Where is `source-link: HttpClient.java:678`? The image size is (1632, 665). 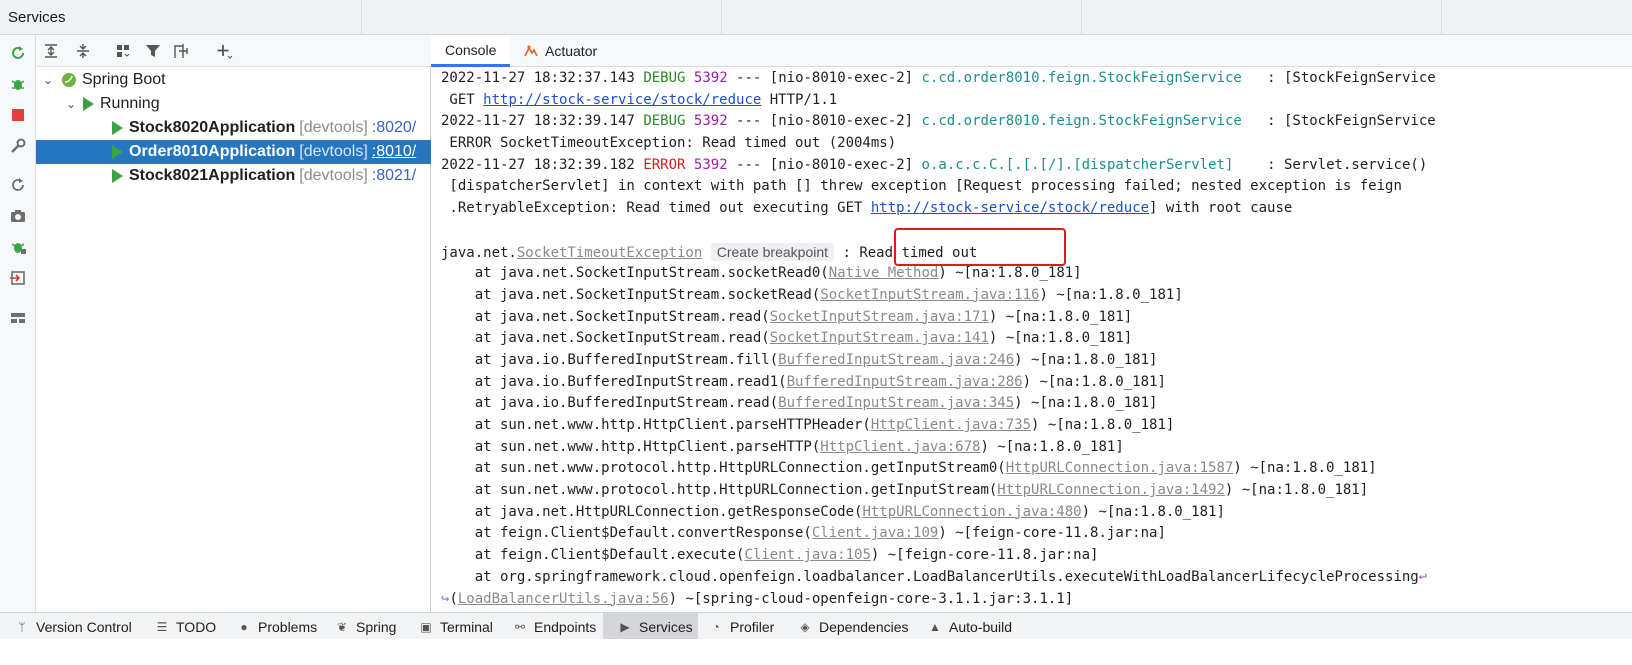
source-link: HttpClient.java:678 is located at coordinates (900, 447).